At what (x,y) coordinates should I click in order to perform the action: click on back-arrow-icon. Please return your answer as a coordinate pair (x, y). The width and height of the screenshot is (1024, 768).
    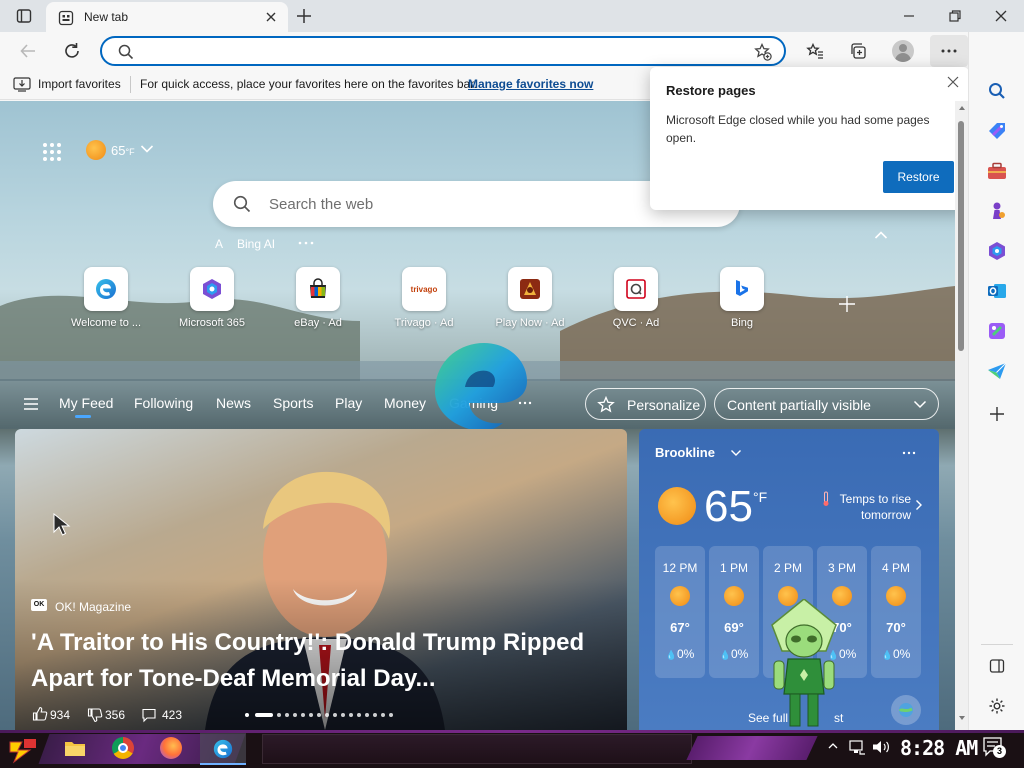
    Looking at the image, I should click on (28, 51).